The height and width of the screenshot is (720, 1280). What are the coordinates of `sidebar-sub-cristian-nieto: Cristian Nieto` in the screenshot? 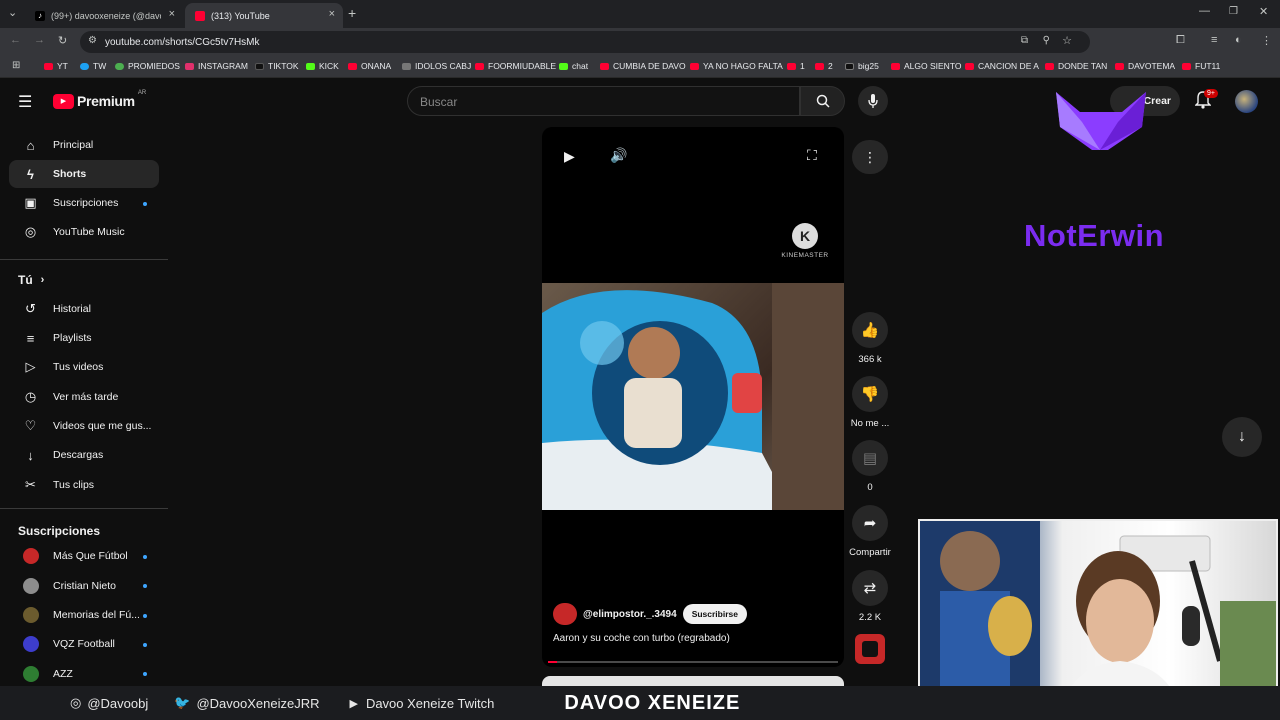 It's located at (84, 586).